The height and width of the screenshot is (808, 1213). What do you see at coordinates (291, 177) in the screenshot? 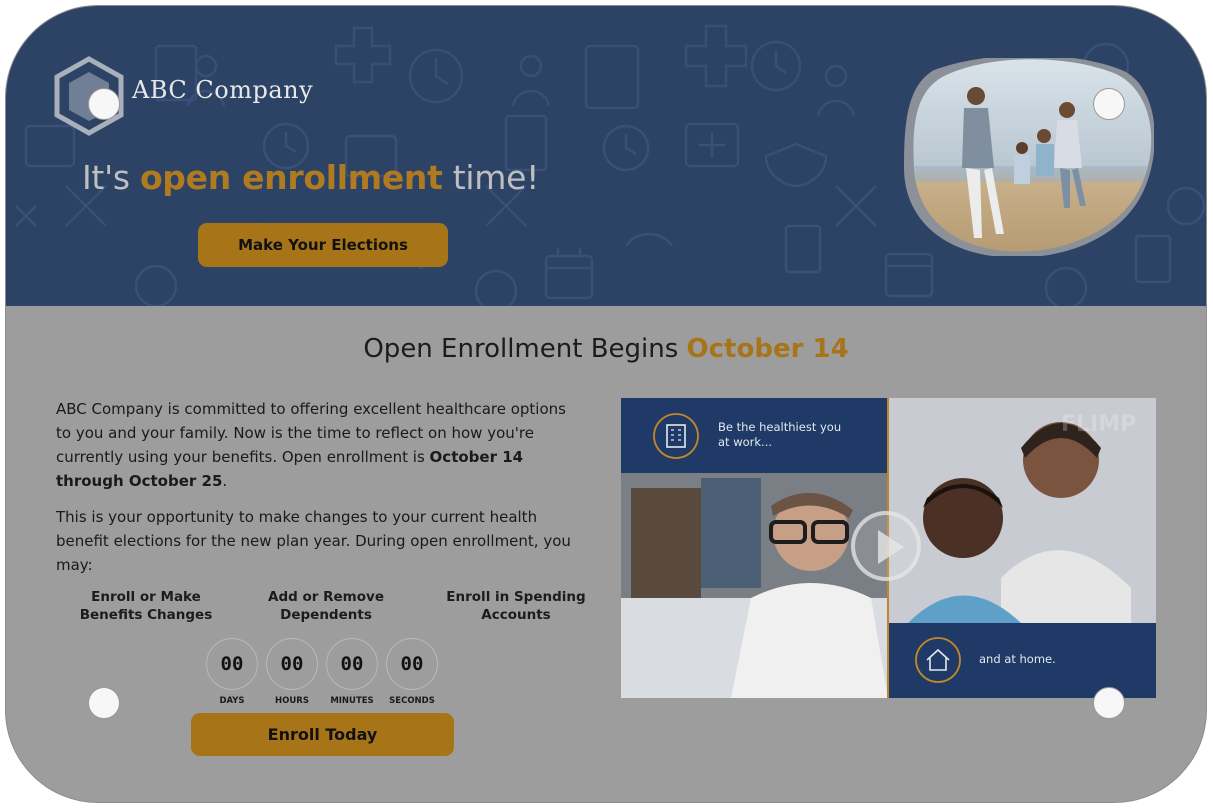
I see `headline-accent: open enrollment` at bounding box center [291, 177].